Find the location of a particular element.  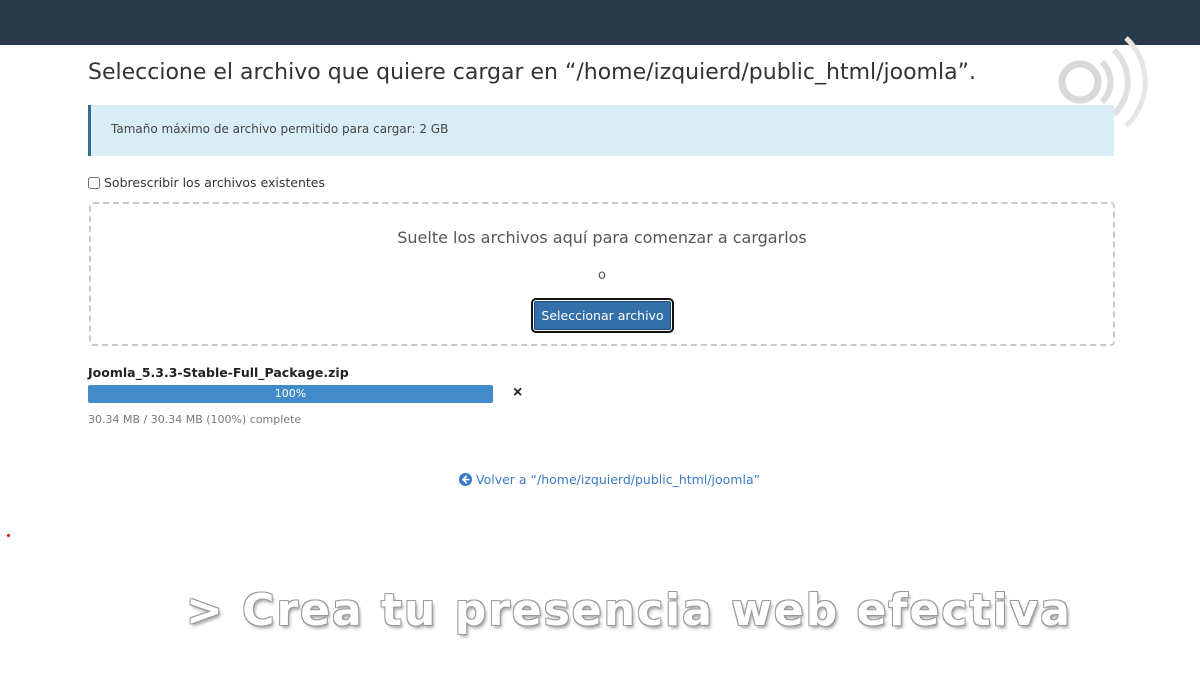

upload-status-text: 30.34 MB / 30.34 MB (100%) complete is located at coordinates (195, 419).